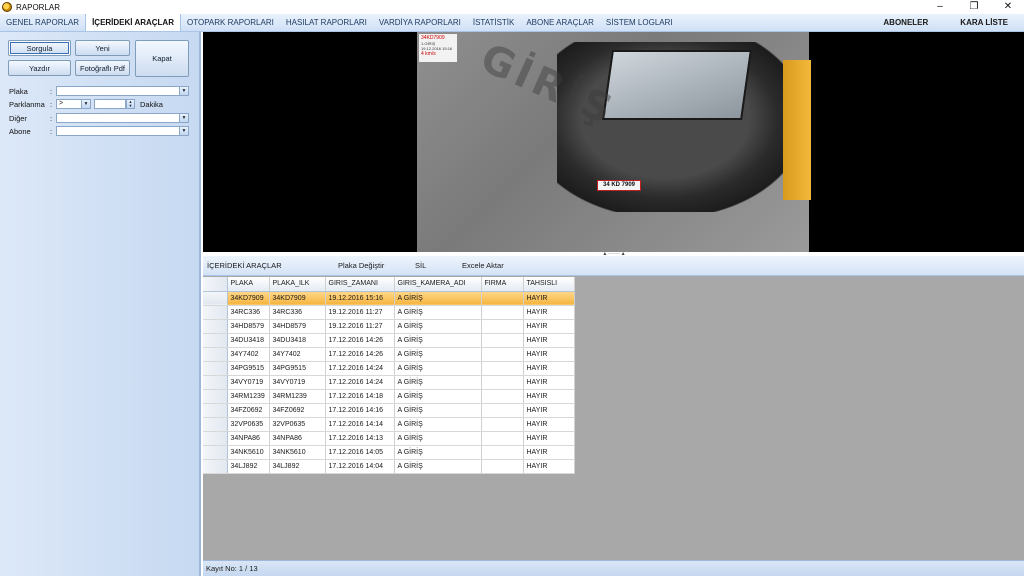 The height and width of the screenshot is (576, 1024). Describe the element at coordinates (42, 22) in the screenshot. I see `tab-genel-raporlar: GENEL RAPORLAR` at that location.